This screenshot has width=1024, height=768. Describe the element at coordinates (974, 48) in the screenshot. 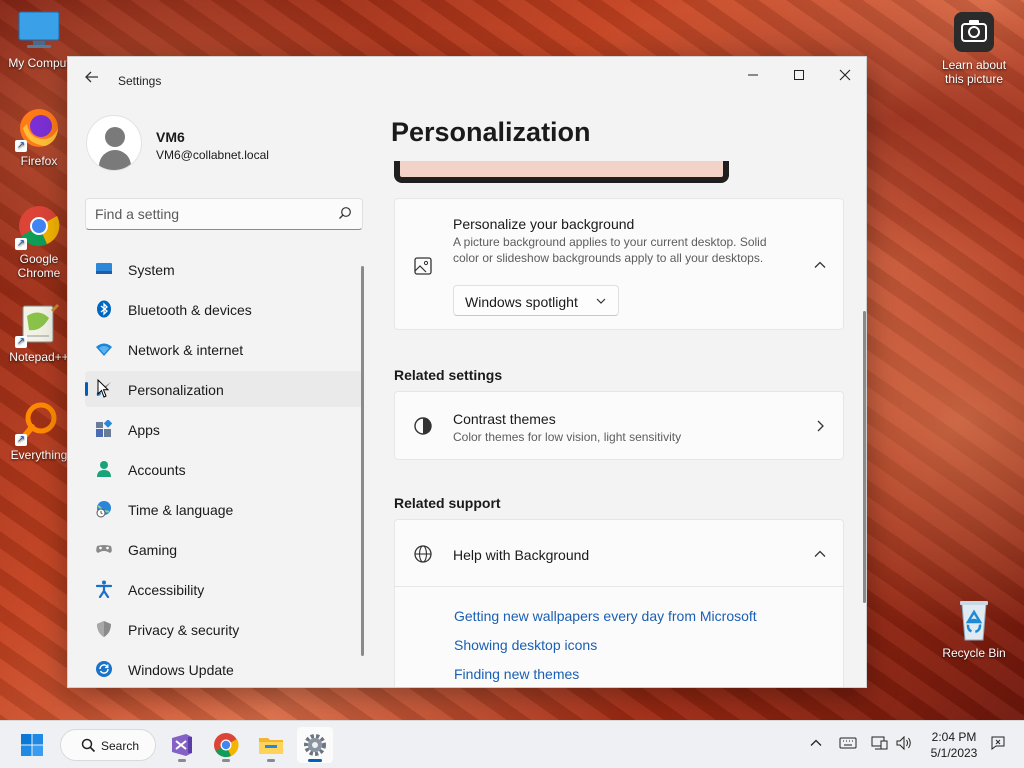

I see `desktop-icon-learn-about-picture: Learn about this picture` at that location.